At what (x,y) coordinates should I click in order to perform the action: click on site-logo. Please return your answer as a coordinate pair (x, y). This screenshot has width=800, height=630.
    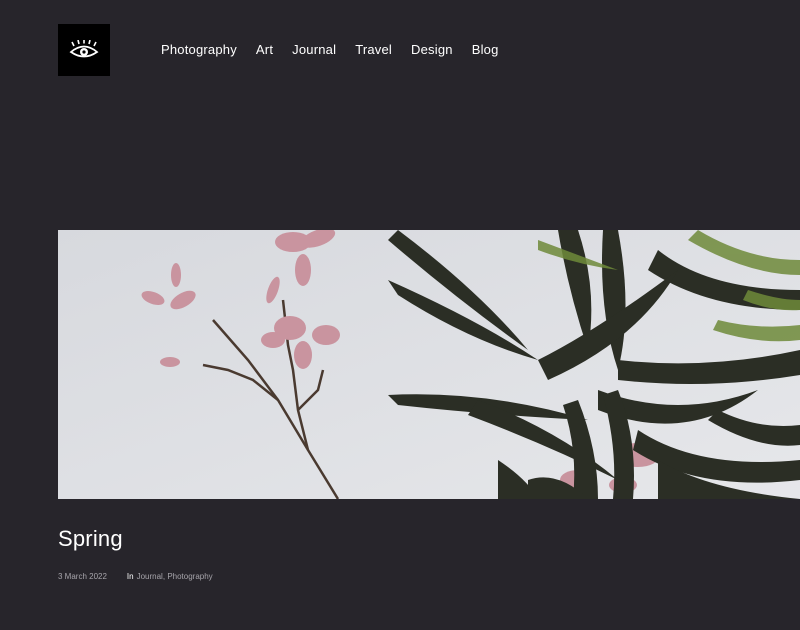
    Looking at the image, I should click on (84, 50).